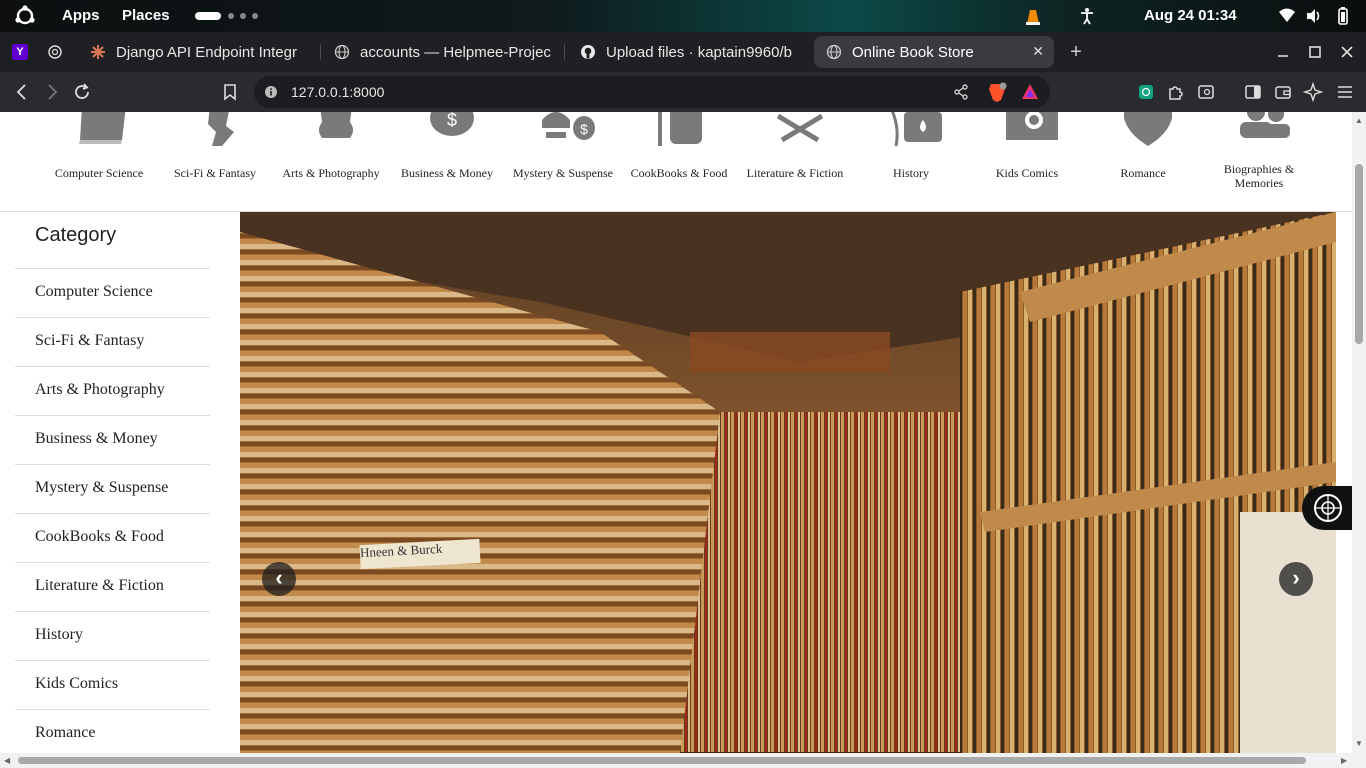 The height and width of the screenshot is (768, 1366). I want to click on sidebar-item-sci-fi-fantasy: Sci-Fi & Fantasy, so click(112, 342).